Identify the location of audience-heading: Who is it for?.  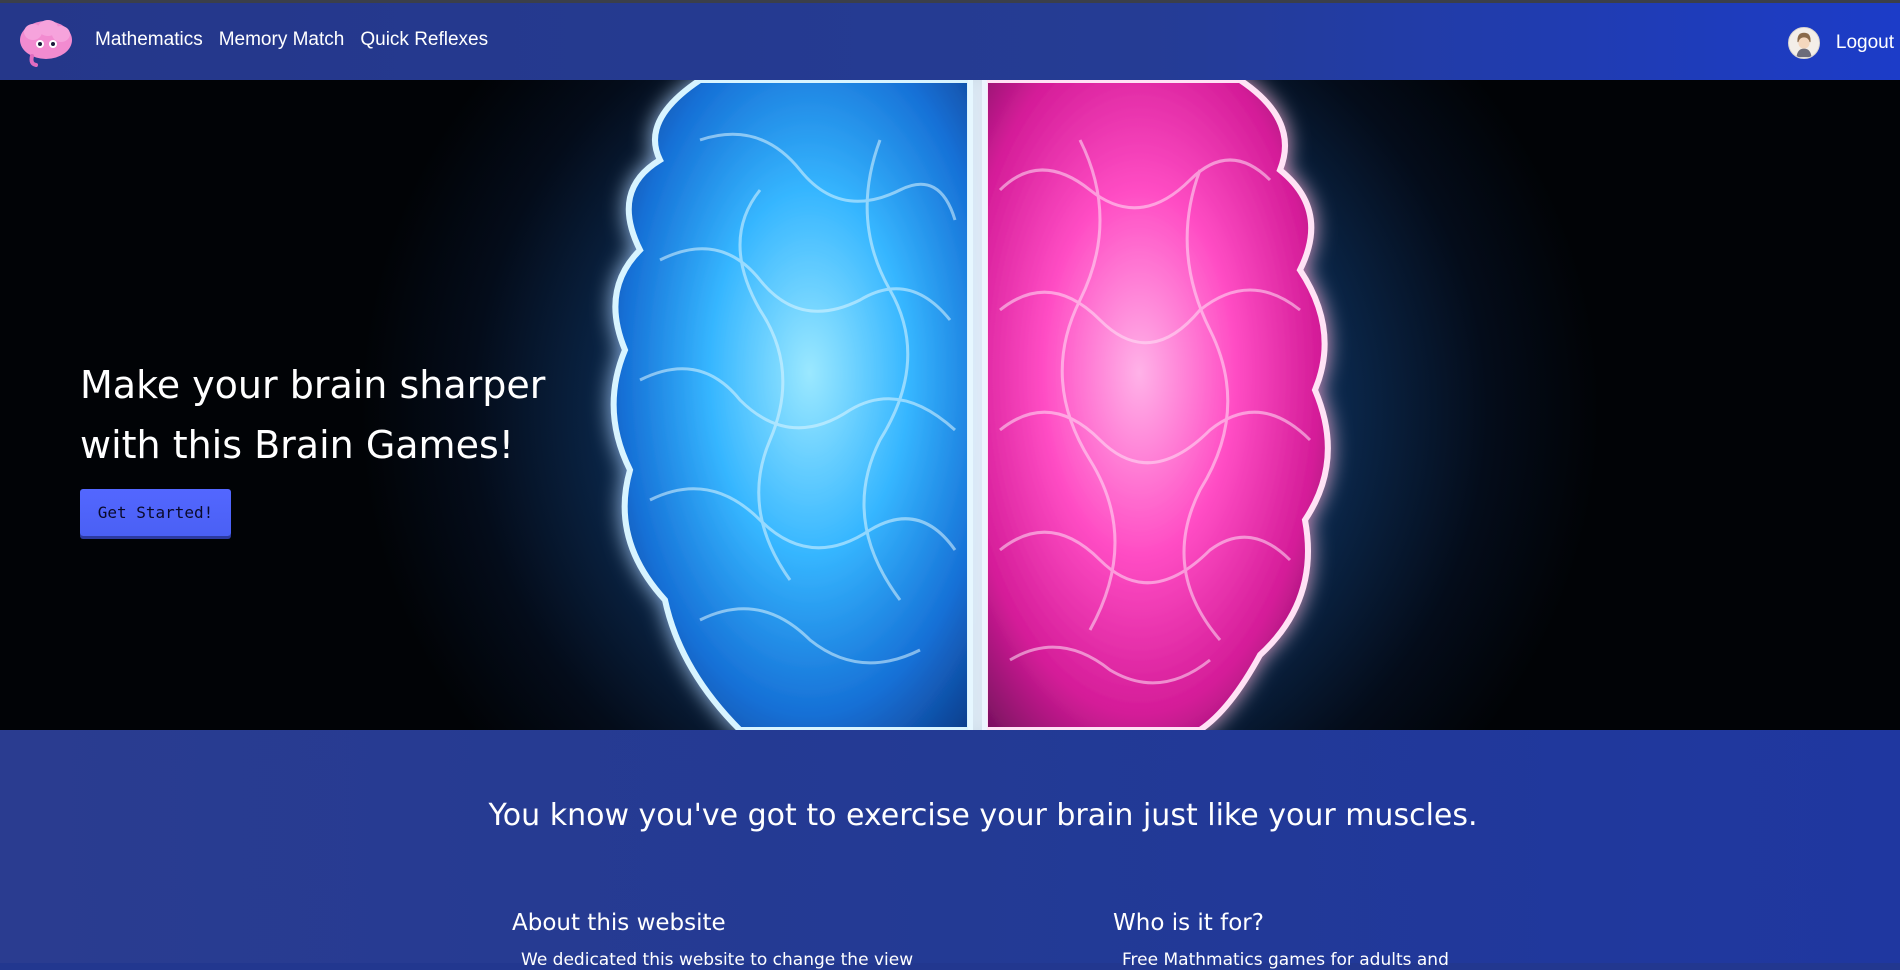
(1188, 923).